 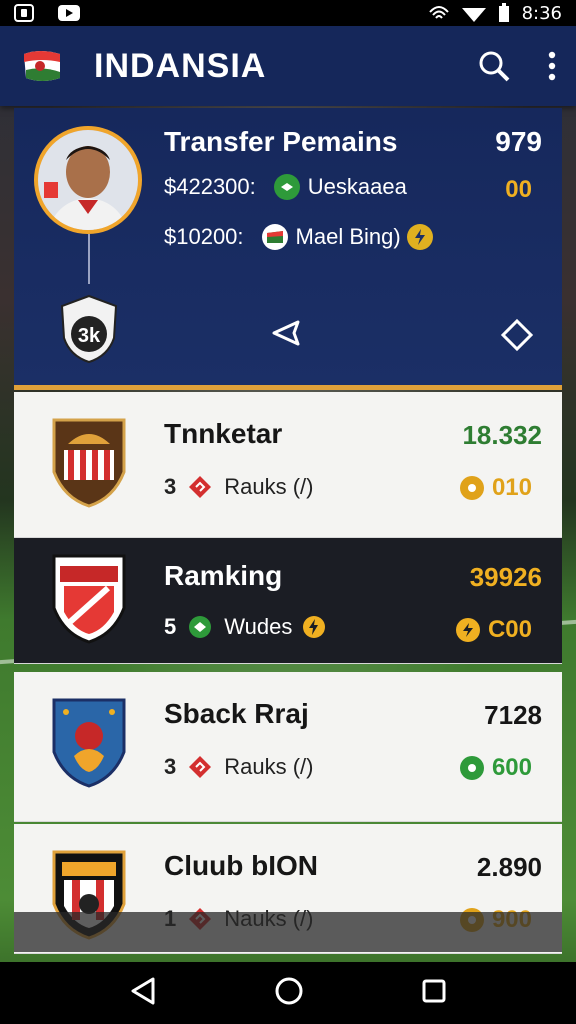 I want to click on team-score: 39926, so click(x=505, y=577).